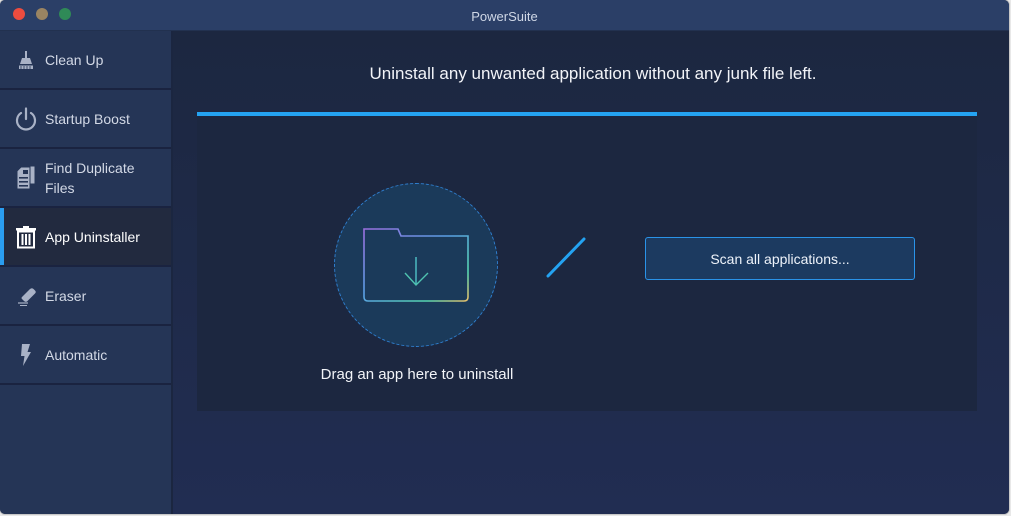 The width and height of the screenshot is (1011, 516). Describe the element at coordinates (26, 60) in the screenshot. I see `broom-icon` at that location.